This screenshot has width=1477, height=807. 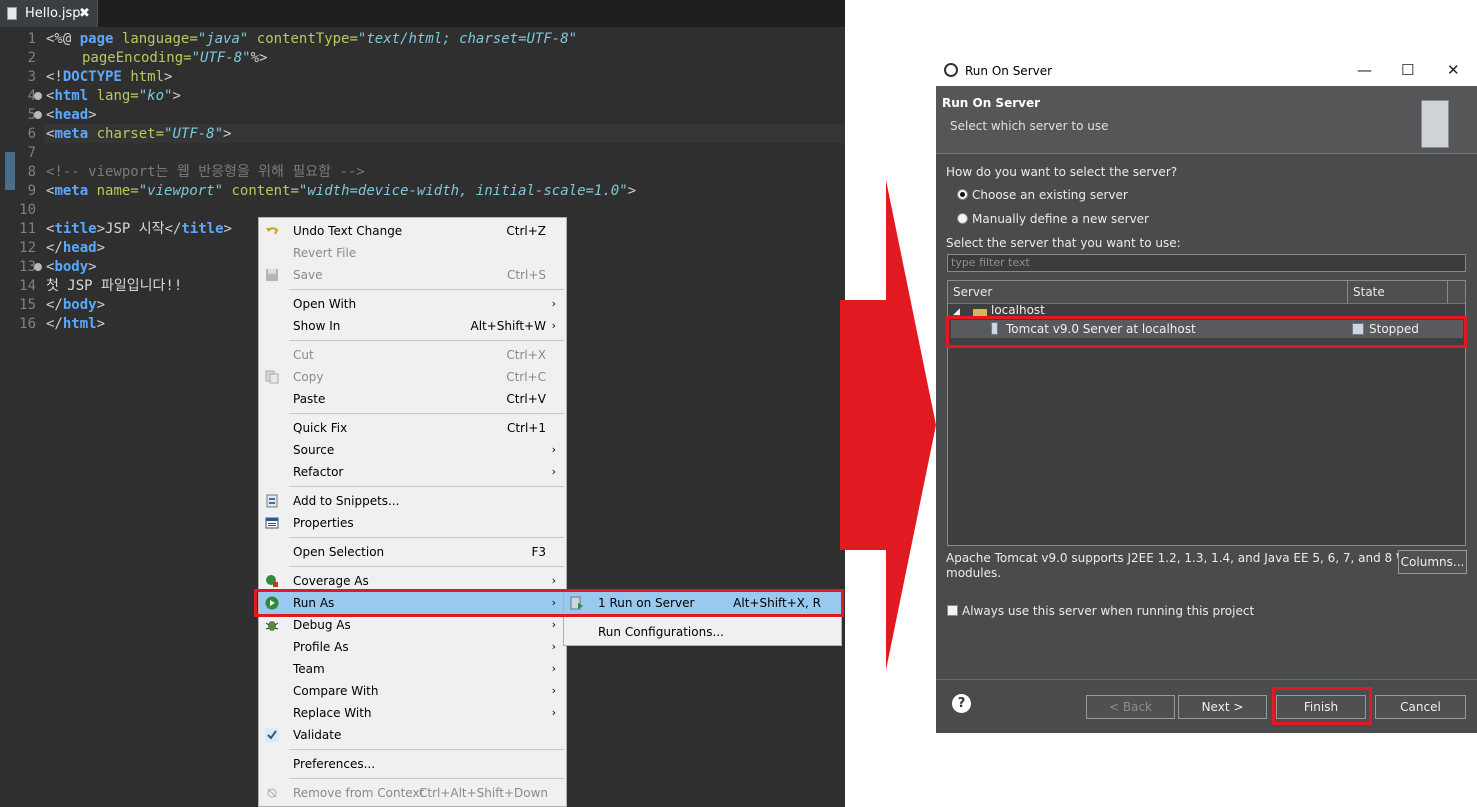 What do you see at coordinates (84, 13) in the screenshot?
I see `close-icon: ✖` at bounding box center [84, 13].